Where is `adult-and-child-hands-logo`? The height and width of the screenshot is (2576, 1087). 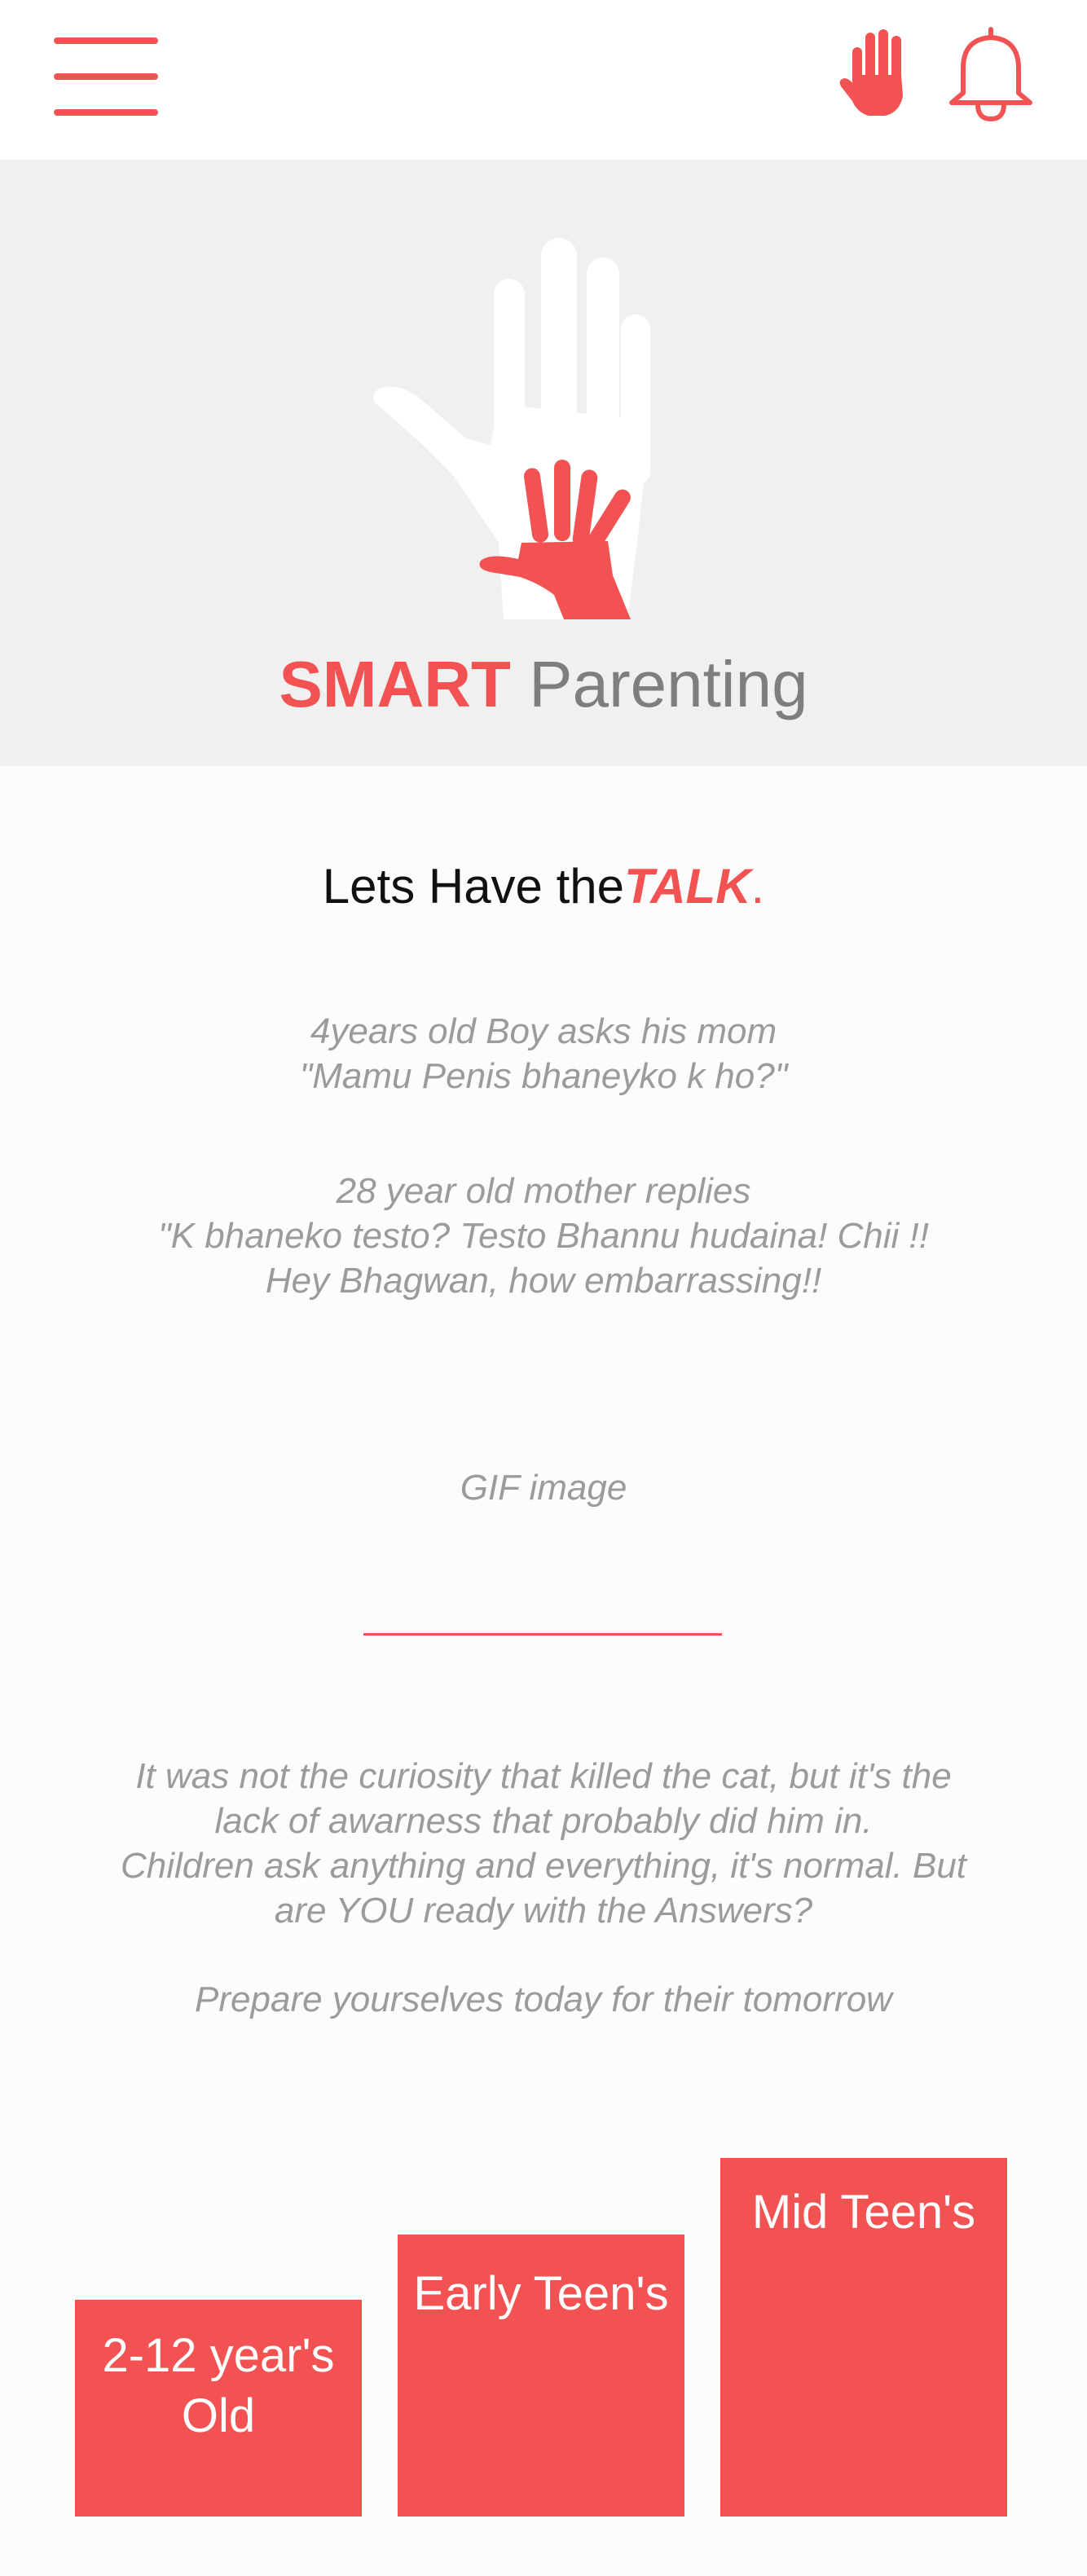 adult-and-child-hands-logo is located at coordinates (523, 410).